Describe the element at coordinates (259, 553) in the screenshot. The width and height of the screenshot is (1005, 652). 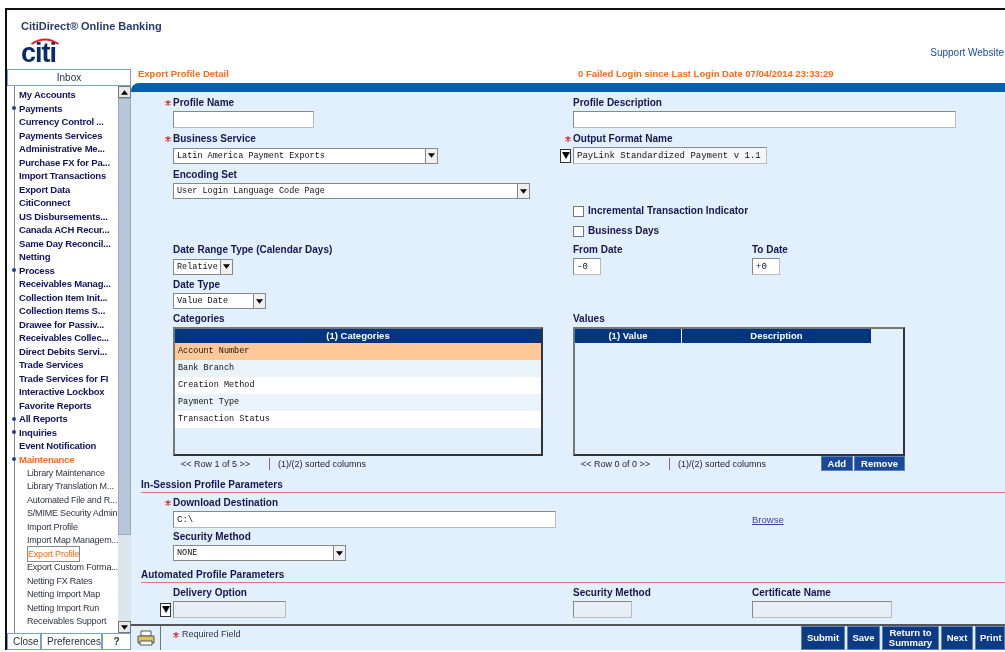
I see `security-method-select: NONE` at that location.